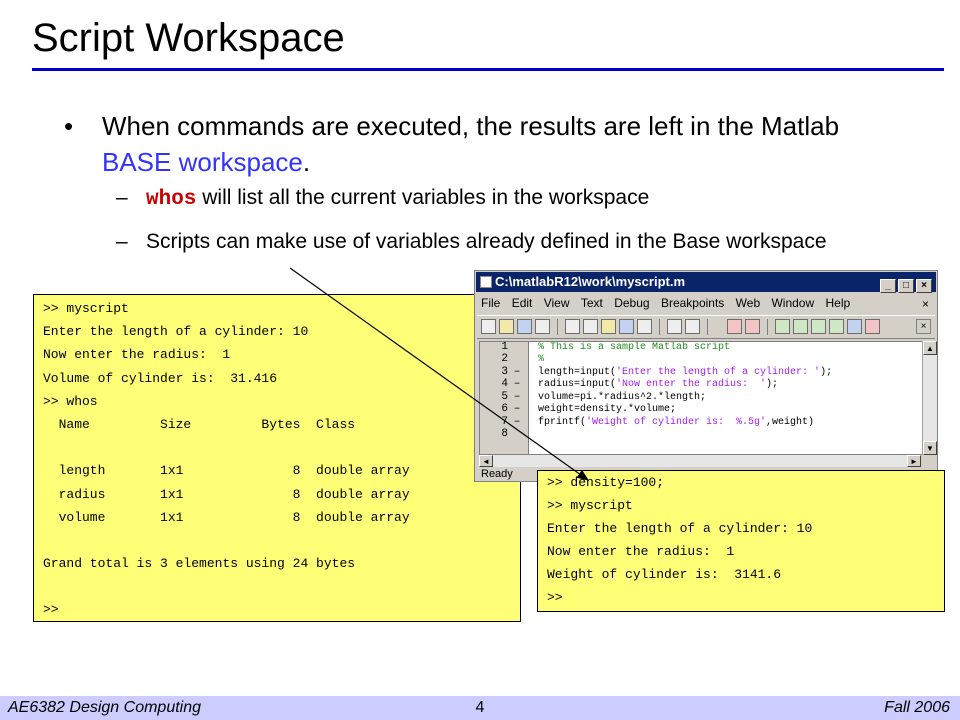 The width and height of the screenshot is (960, 720). What do you see at coordinates (917, 707) in the screenshot?
I see `footer-term: Fall 2006` at bounding box center [917, 707].